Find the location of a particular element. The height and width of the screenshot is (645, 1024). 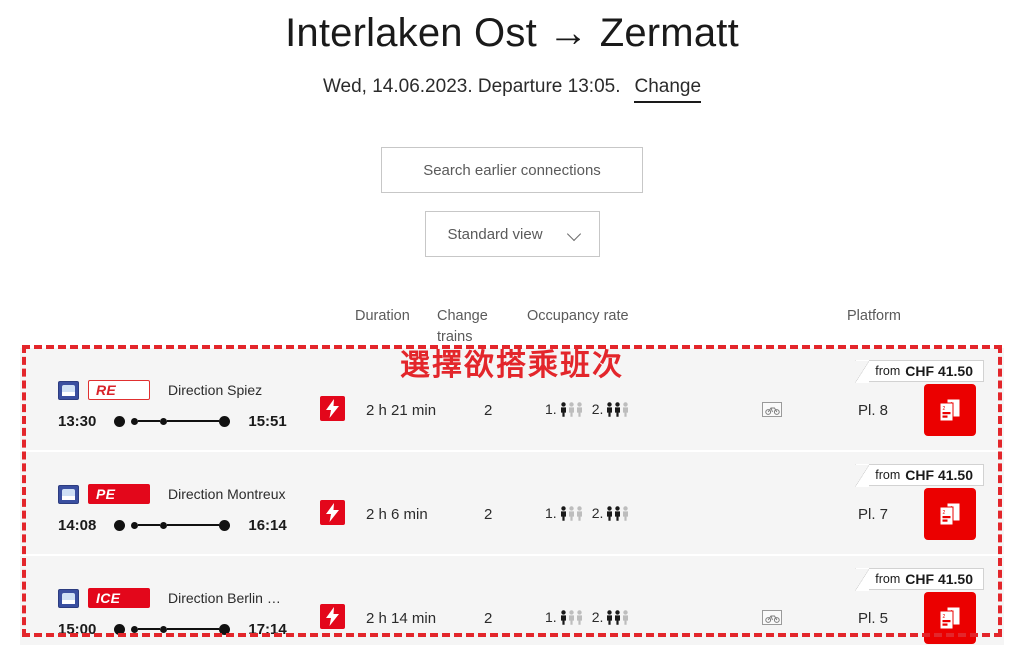

departure-time: 14:08 is located at coordinates (77, 525).